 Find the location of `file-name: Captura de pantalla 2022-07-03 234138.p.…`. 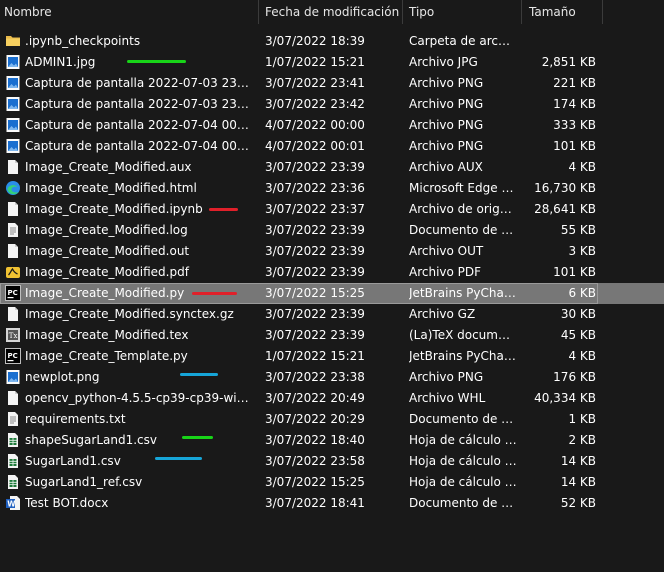

file-name: Captura de pantalla 2022-07-03 234138.p.… is located at coordinates (138, 83).